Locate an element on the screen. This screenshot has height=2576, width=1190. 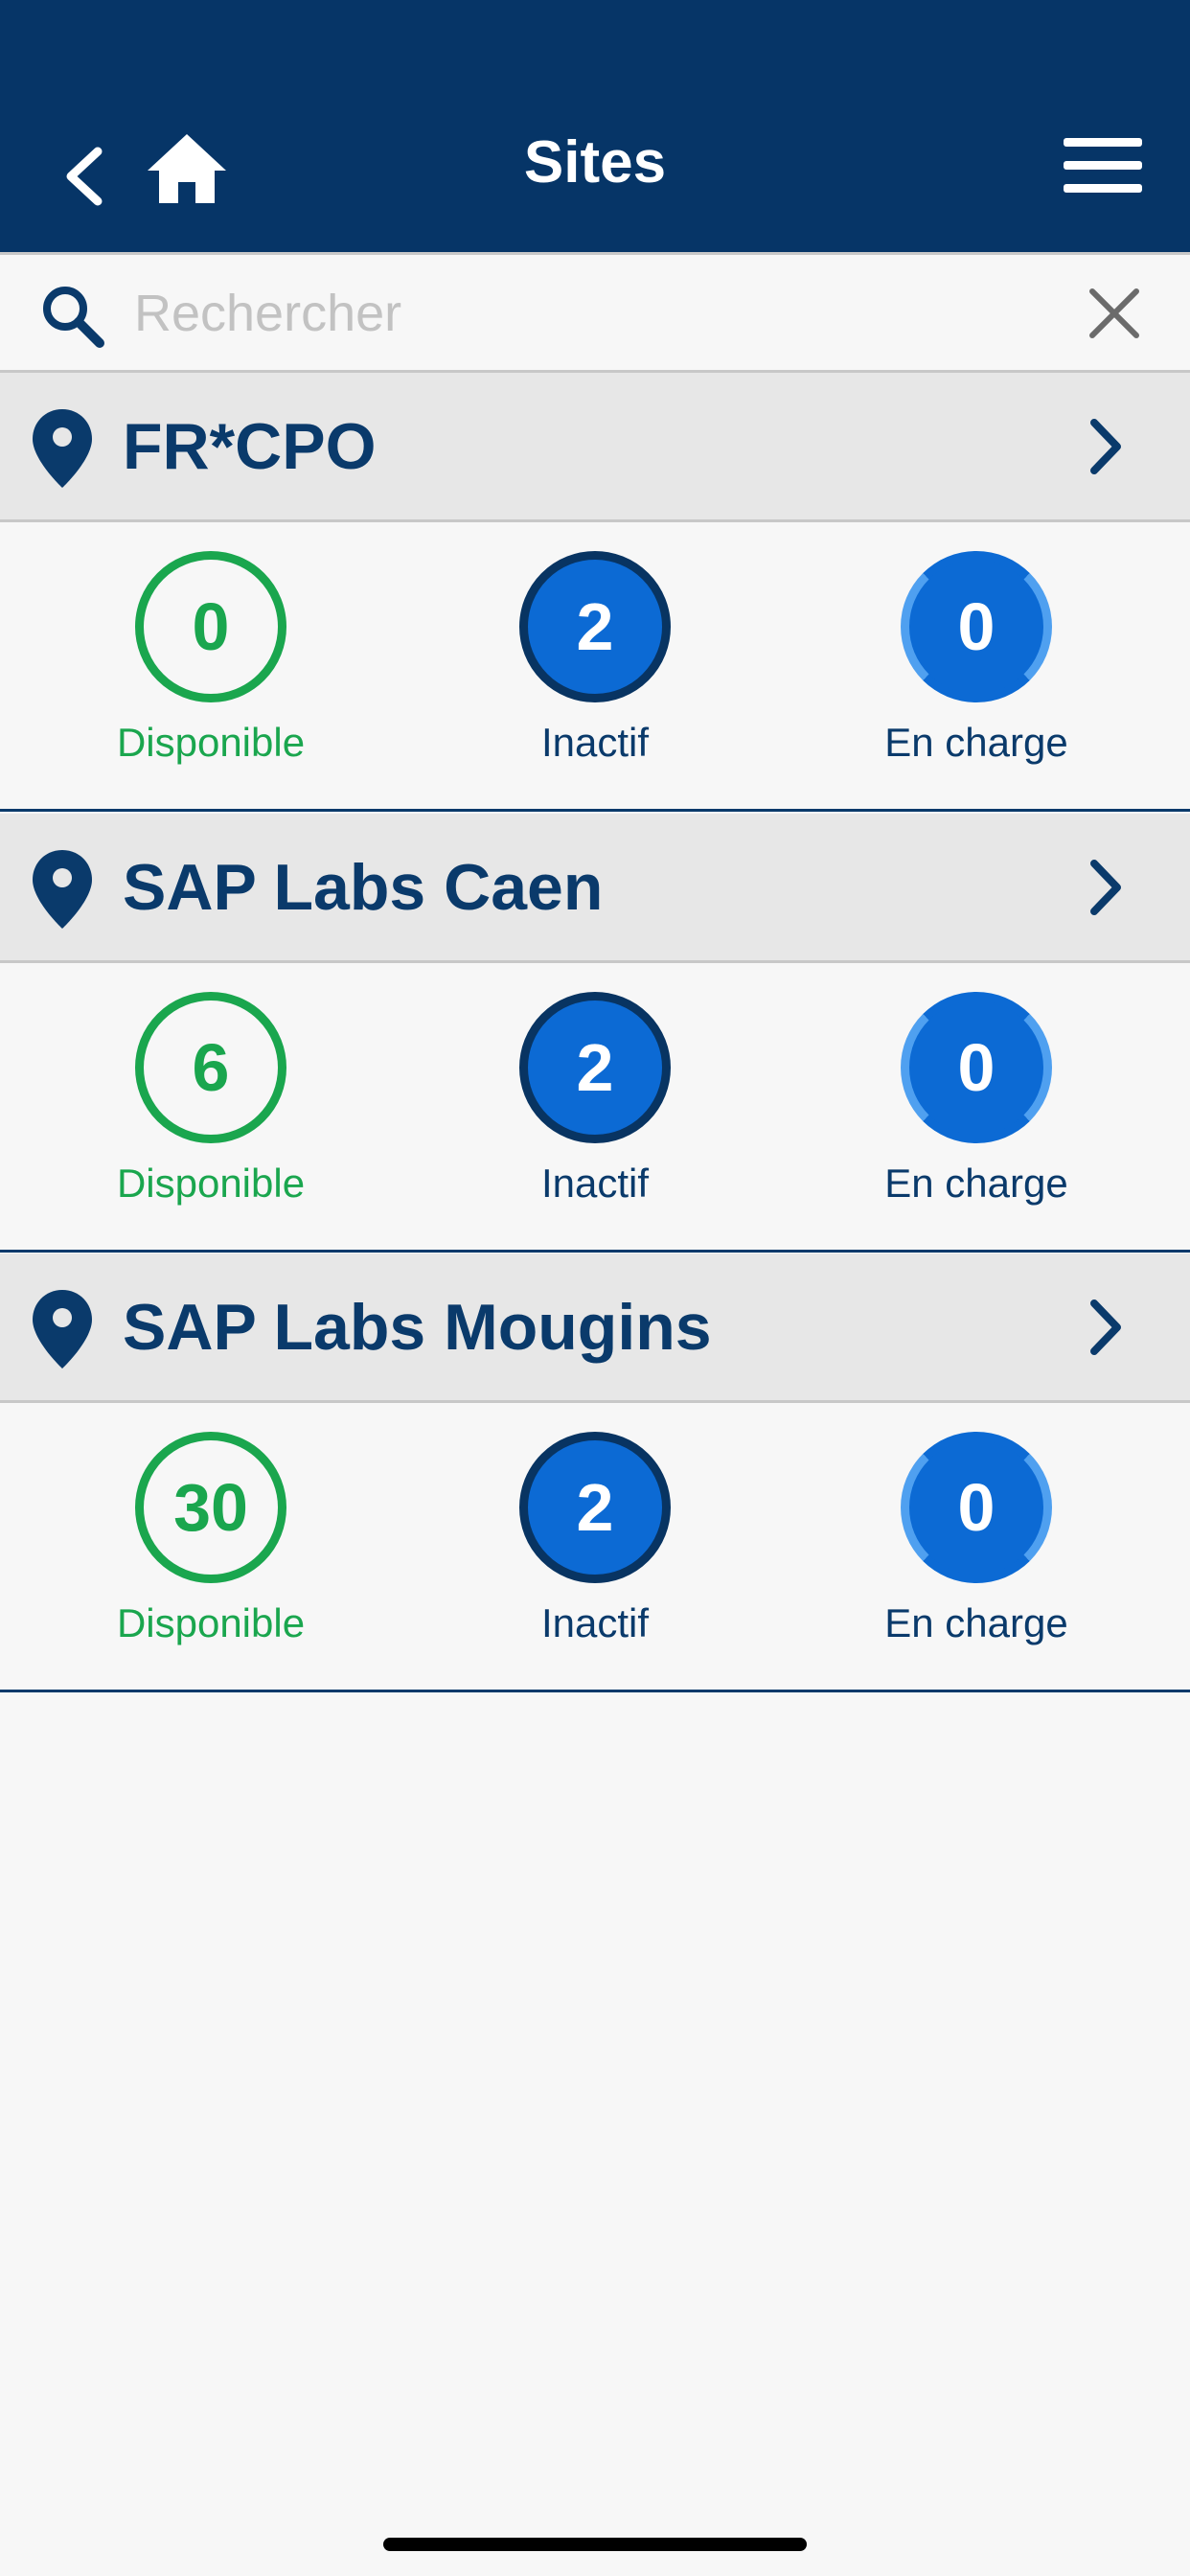
site-stats: 0 Disponible 2 Inactif 0 En charge is located at coordinates (595, 667).